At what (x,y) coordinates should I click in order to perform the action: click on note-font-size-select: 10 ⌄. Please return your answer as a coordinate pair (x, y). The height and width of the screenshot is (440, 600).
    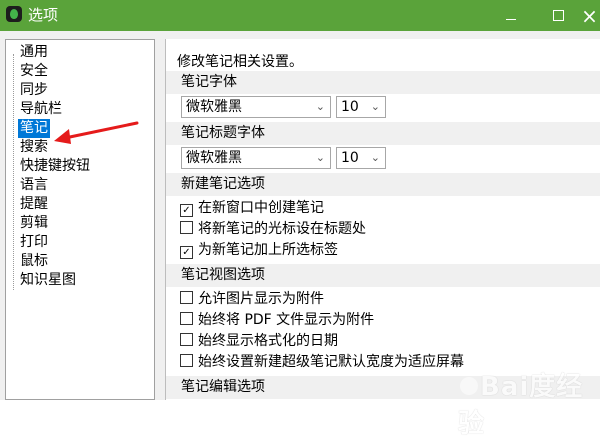
    Looking at the image, I should click on (361, 107).